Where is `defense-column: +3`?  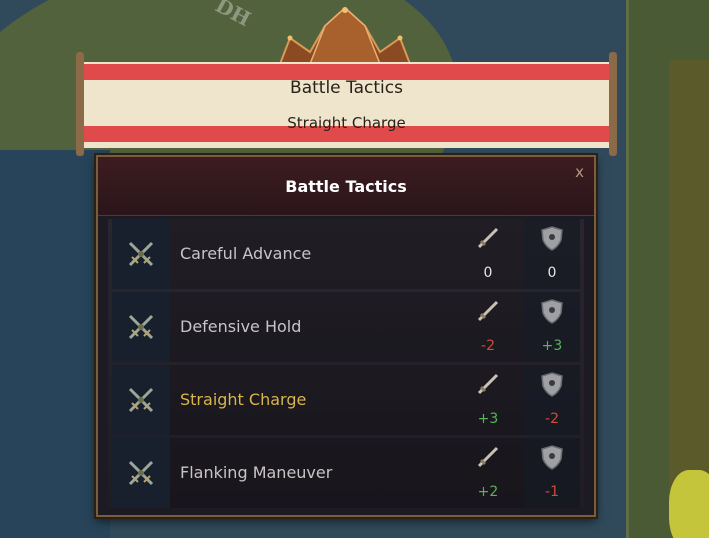
defense-column: +3 is located at coordinates (552, 327).